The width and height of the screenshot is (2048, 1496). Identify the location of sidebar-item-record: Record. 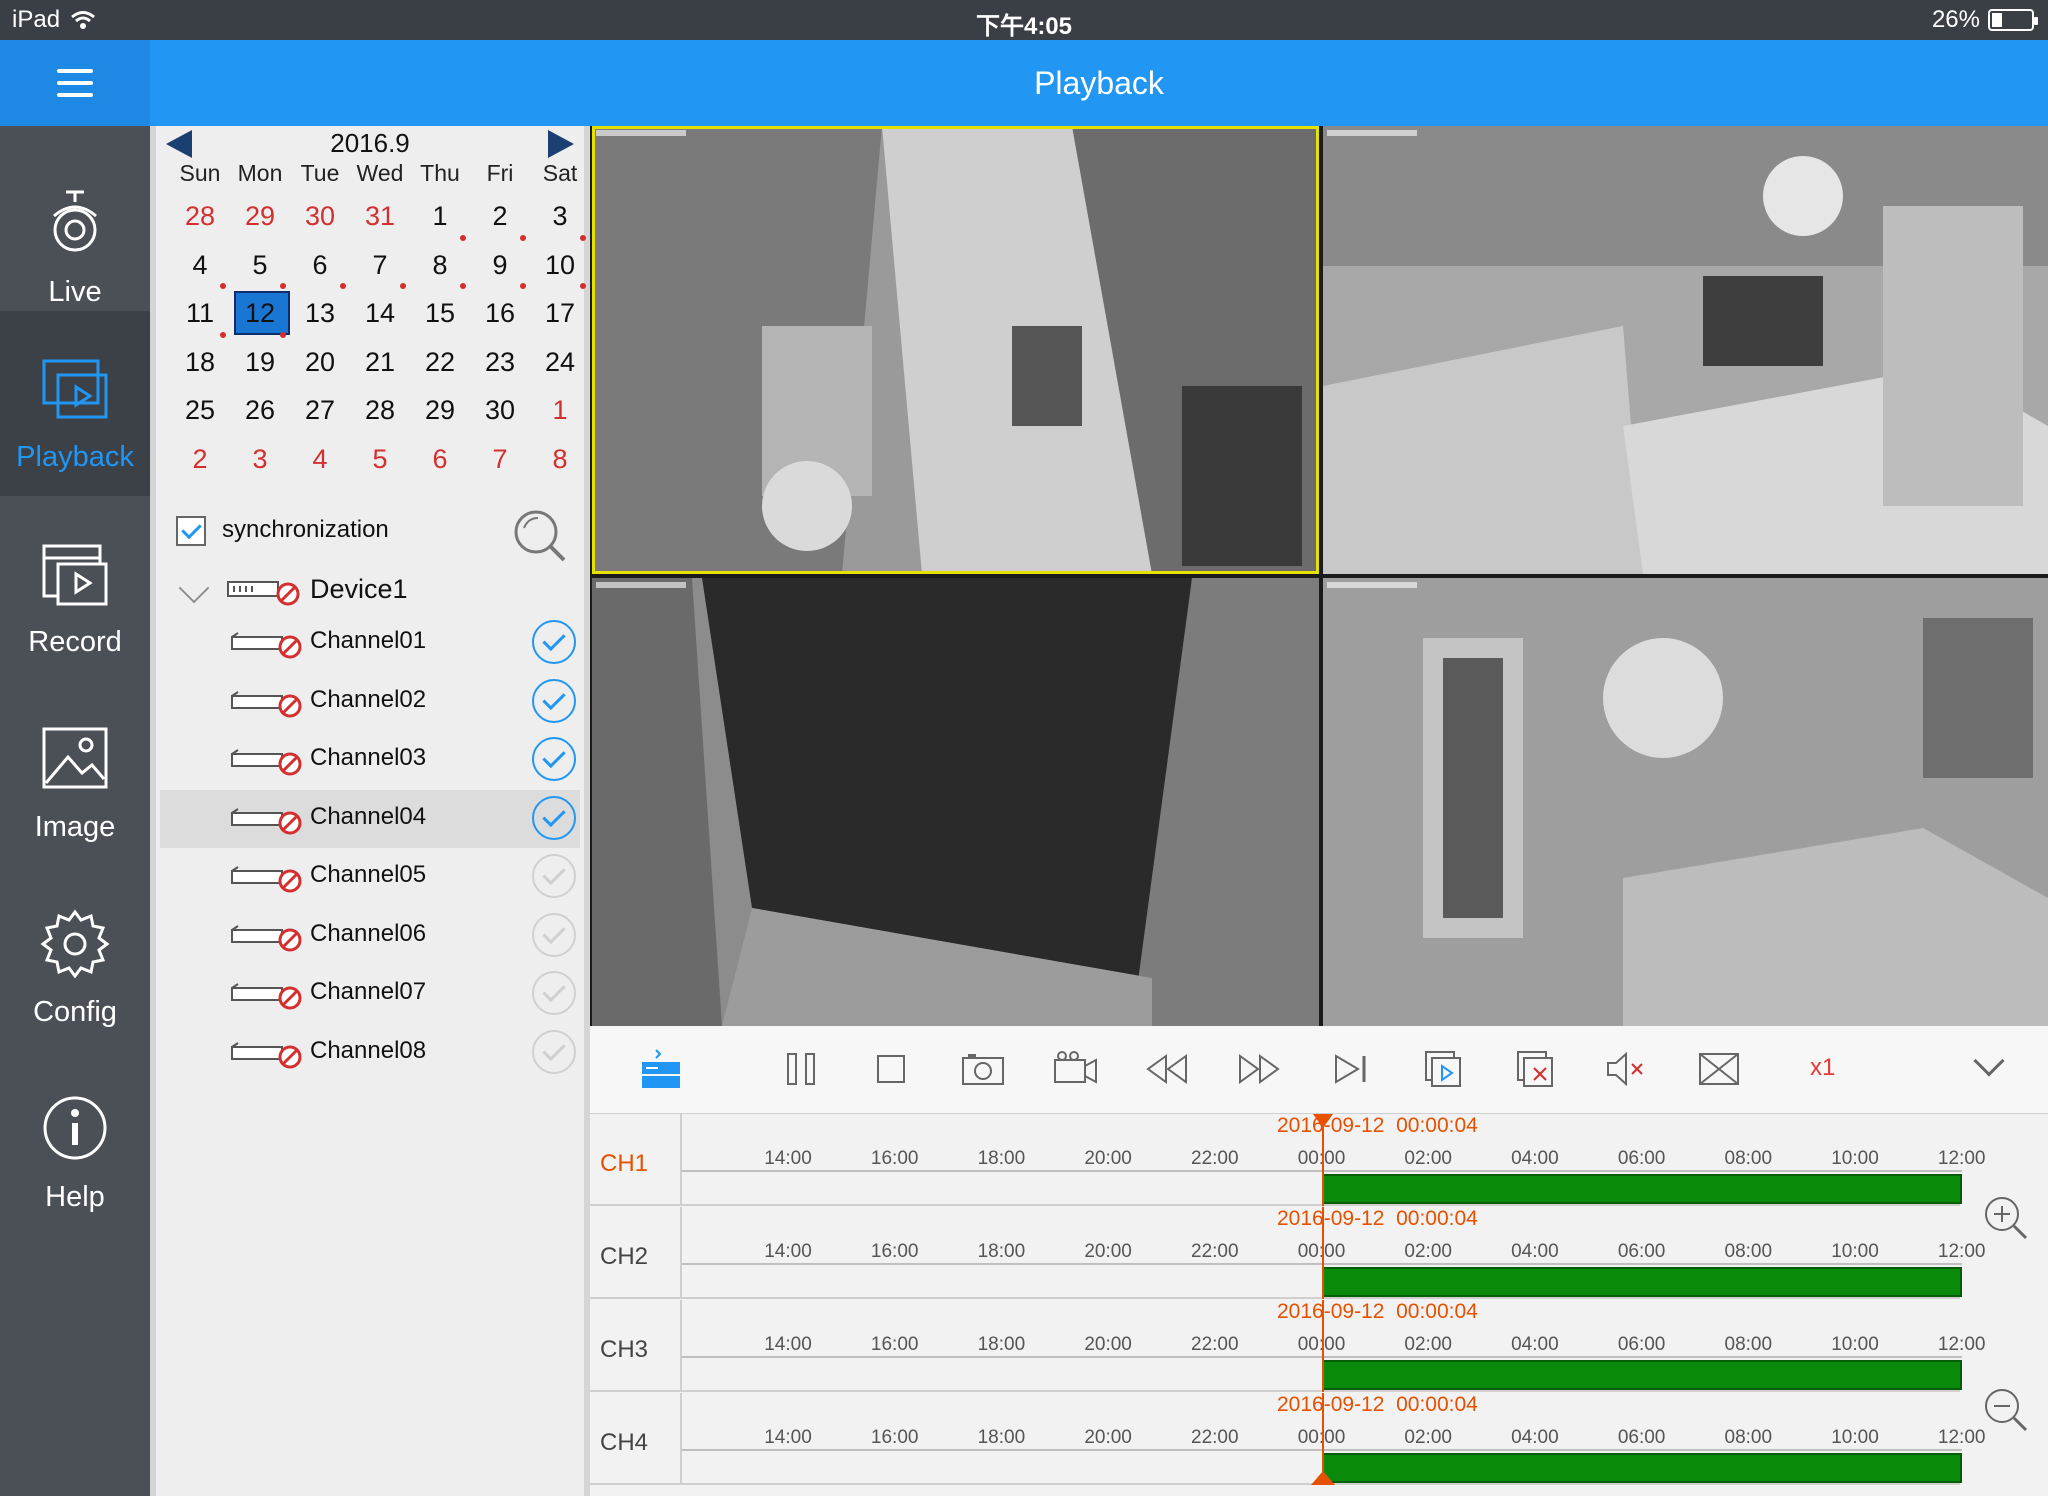
(75, 588).